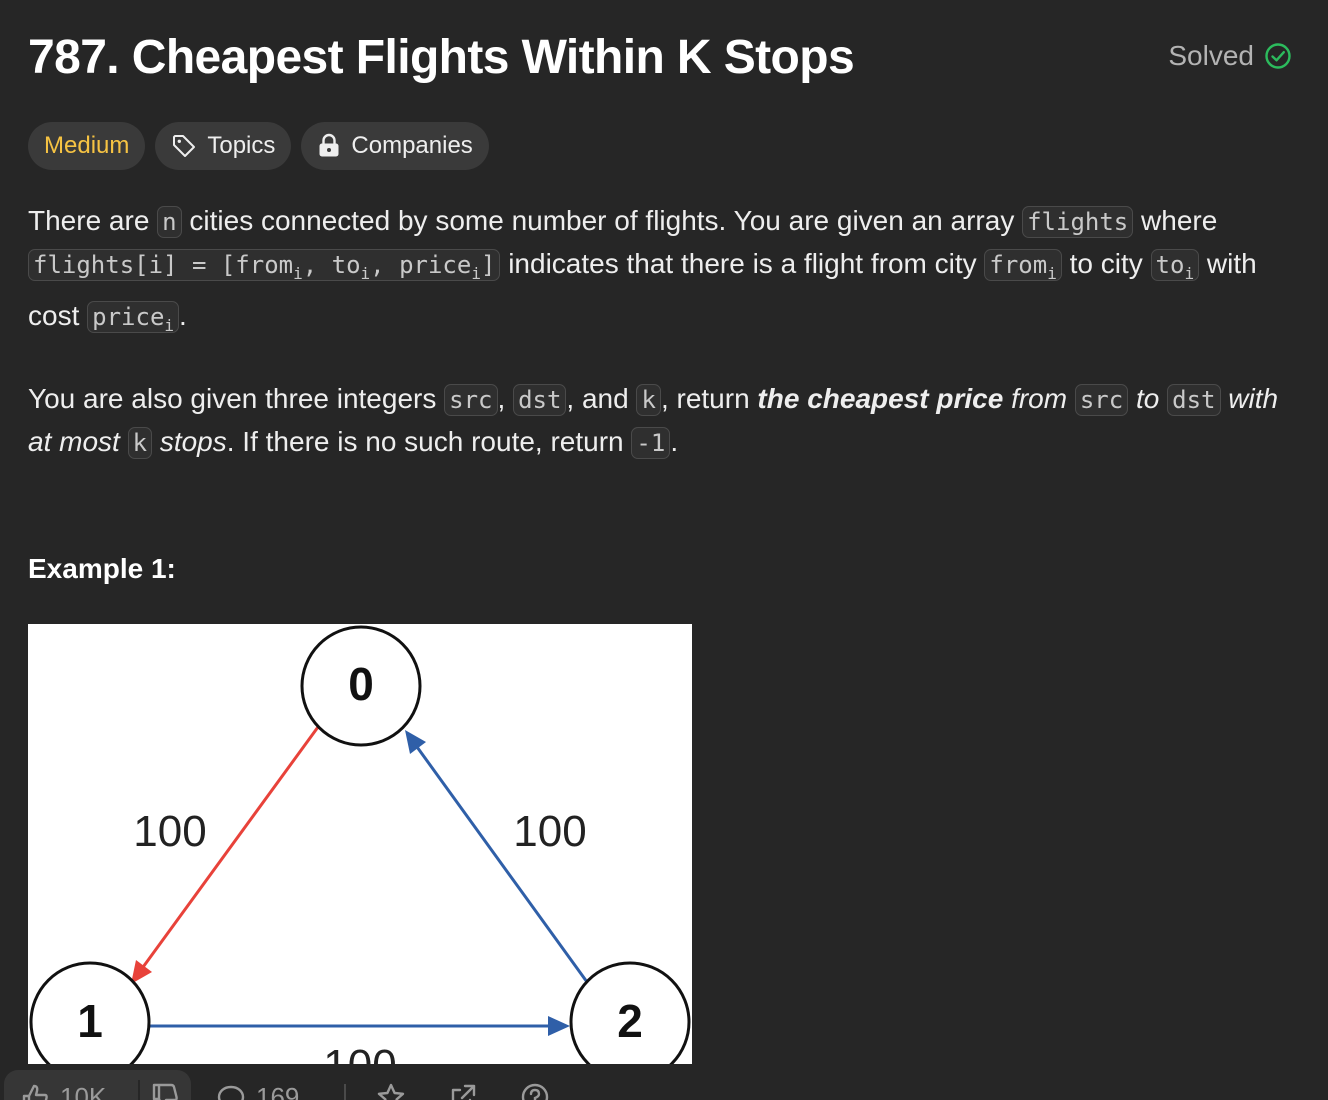  What do you see at coordinates (549, 831) in the screenshot?
I see `edge-label-2-0: 100` at bounding box center [549, 831].